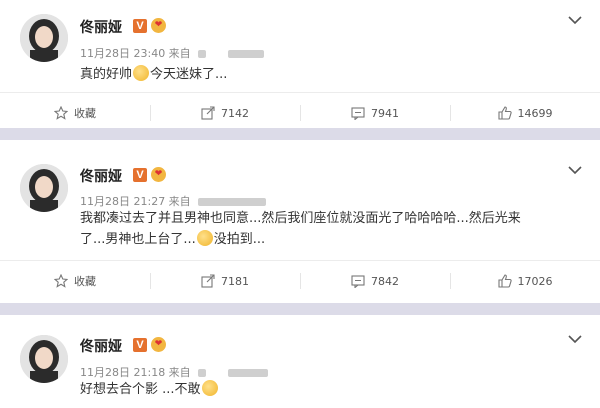  I want to click on post-meta: 11月28日 21:18 来自, so click(174, 372).